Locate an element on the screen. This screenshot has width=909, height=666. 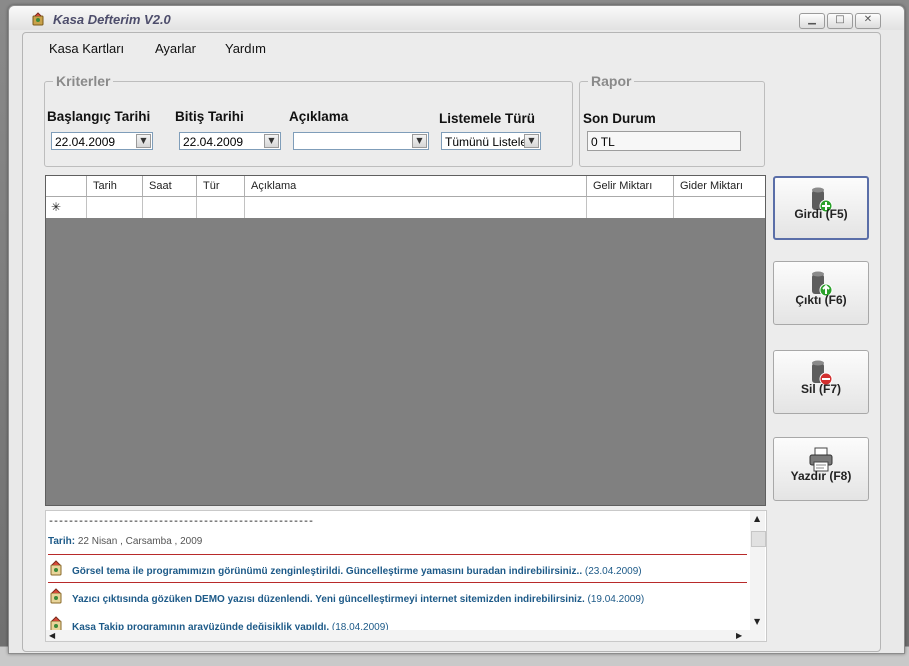
description-combo: ▼ is located at coordinates (361, 141).